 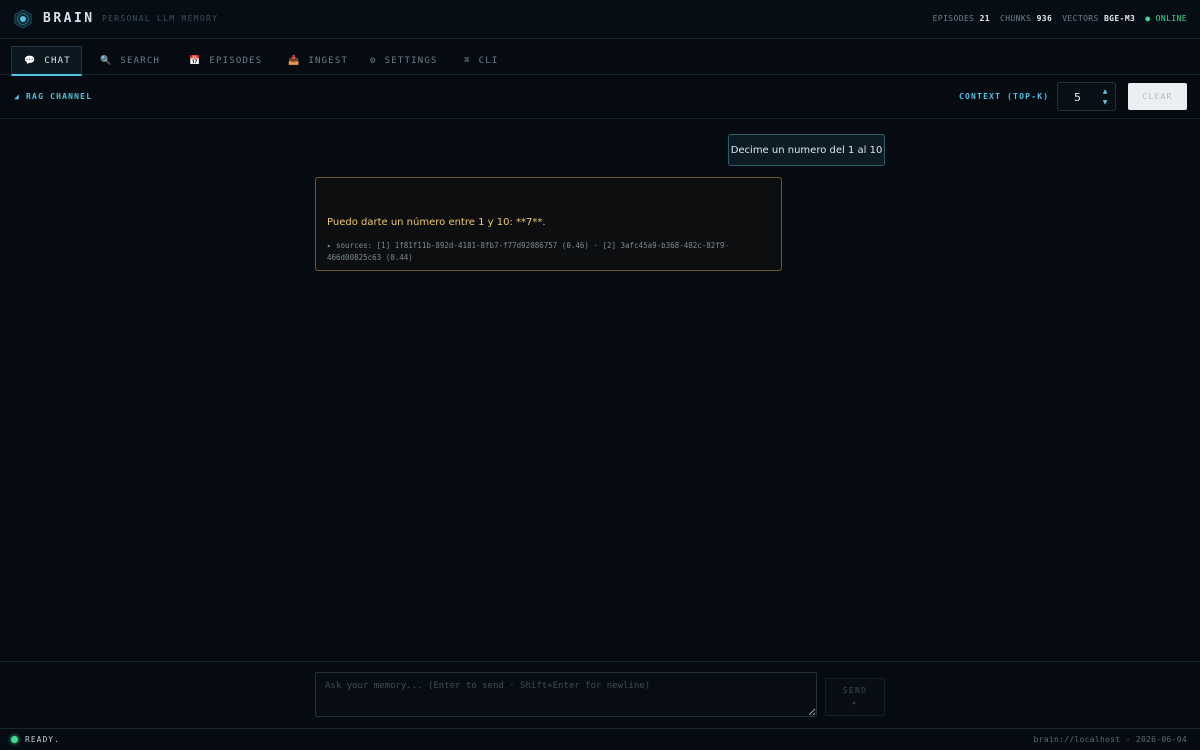 I want to click on send-arrow-icon: ▸, so click(x=855, y=702).